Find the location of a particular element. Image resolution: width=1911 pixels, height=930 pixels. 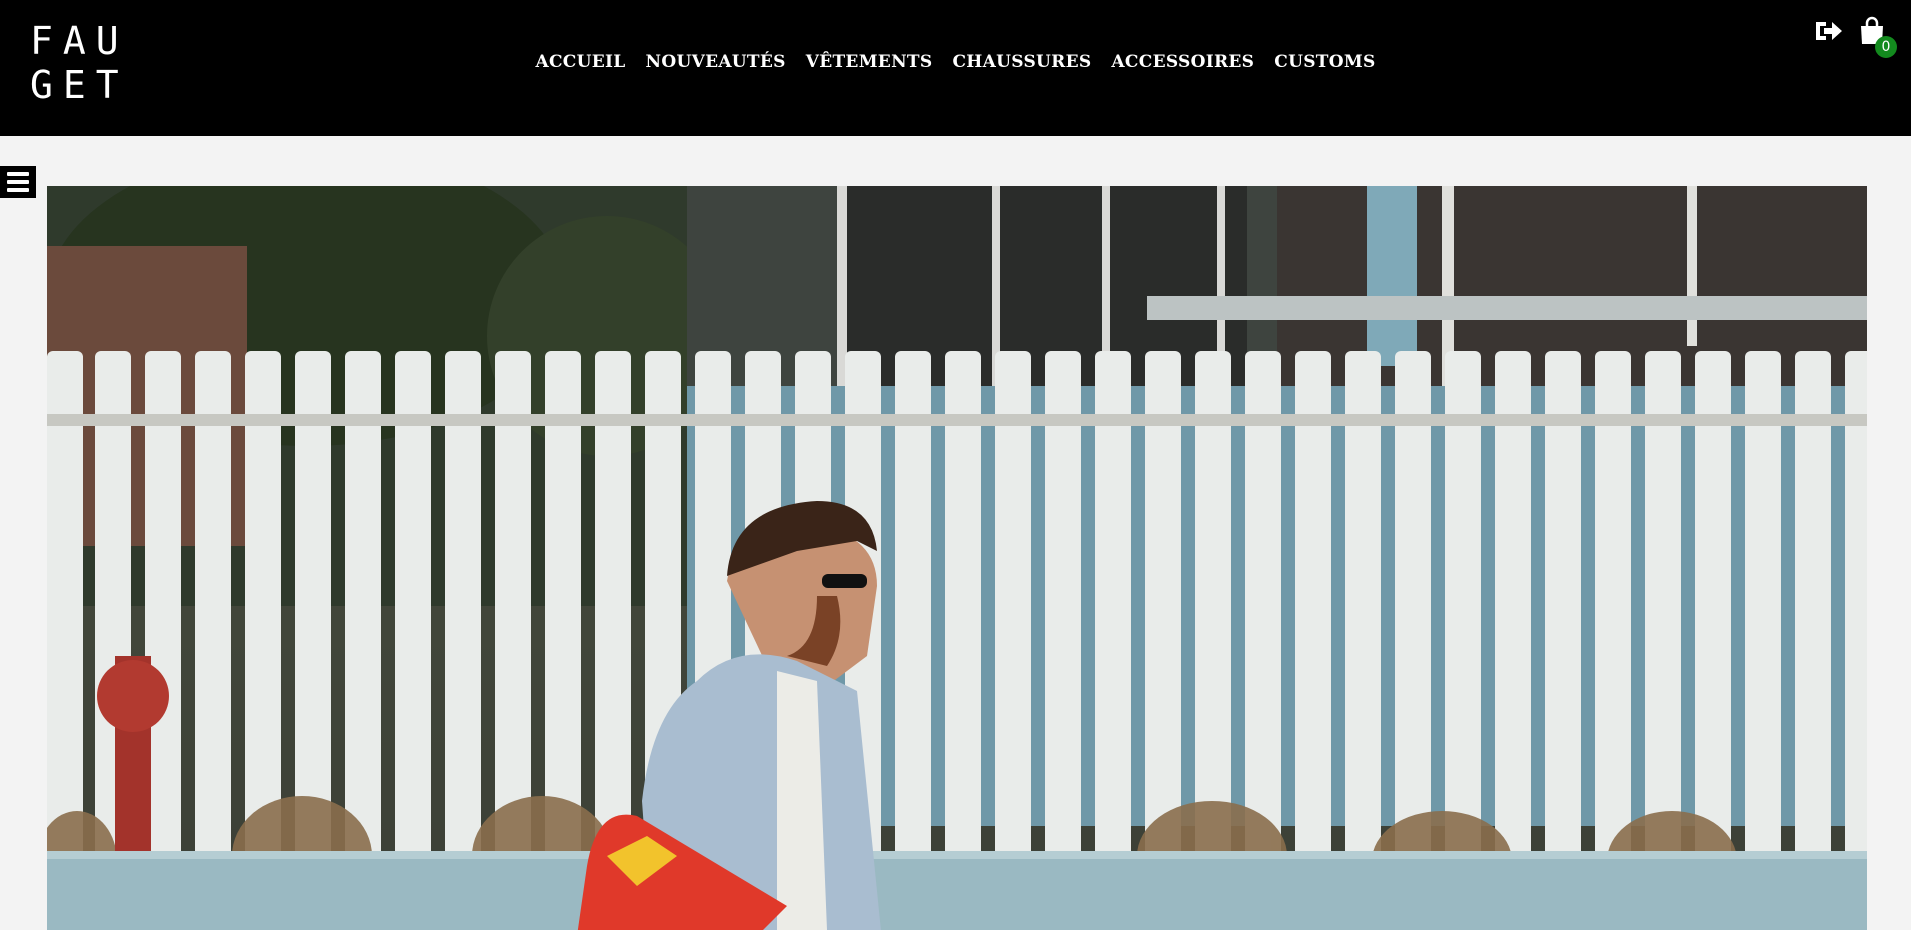

nav-item-nouveautes: NOUVEAUTÉS is located at coordinates (716, 62).